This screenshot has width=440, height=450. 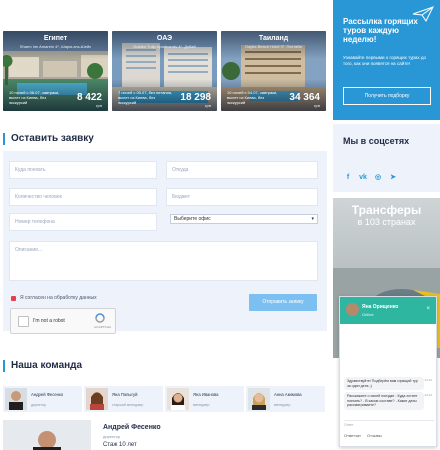 What do you see at coordinates (363, 177) in the screenshot?
I see `vk-icon: vk` at bounding box center [363, 177].